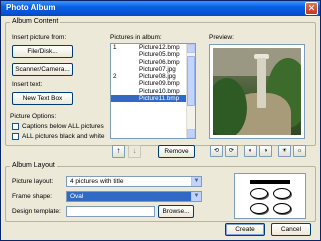 The image size is (321, 241). Describe the element at coordinates (134, 196) in the screenshot. I see `frame-shape-select: Oval ▼` at that location.